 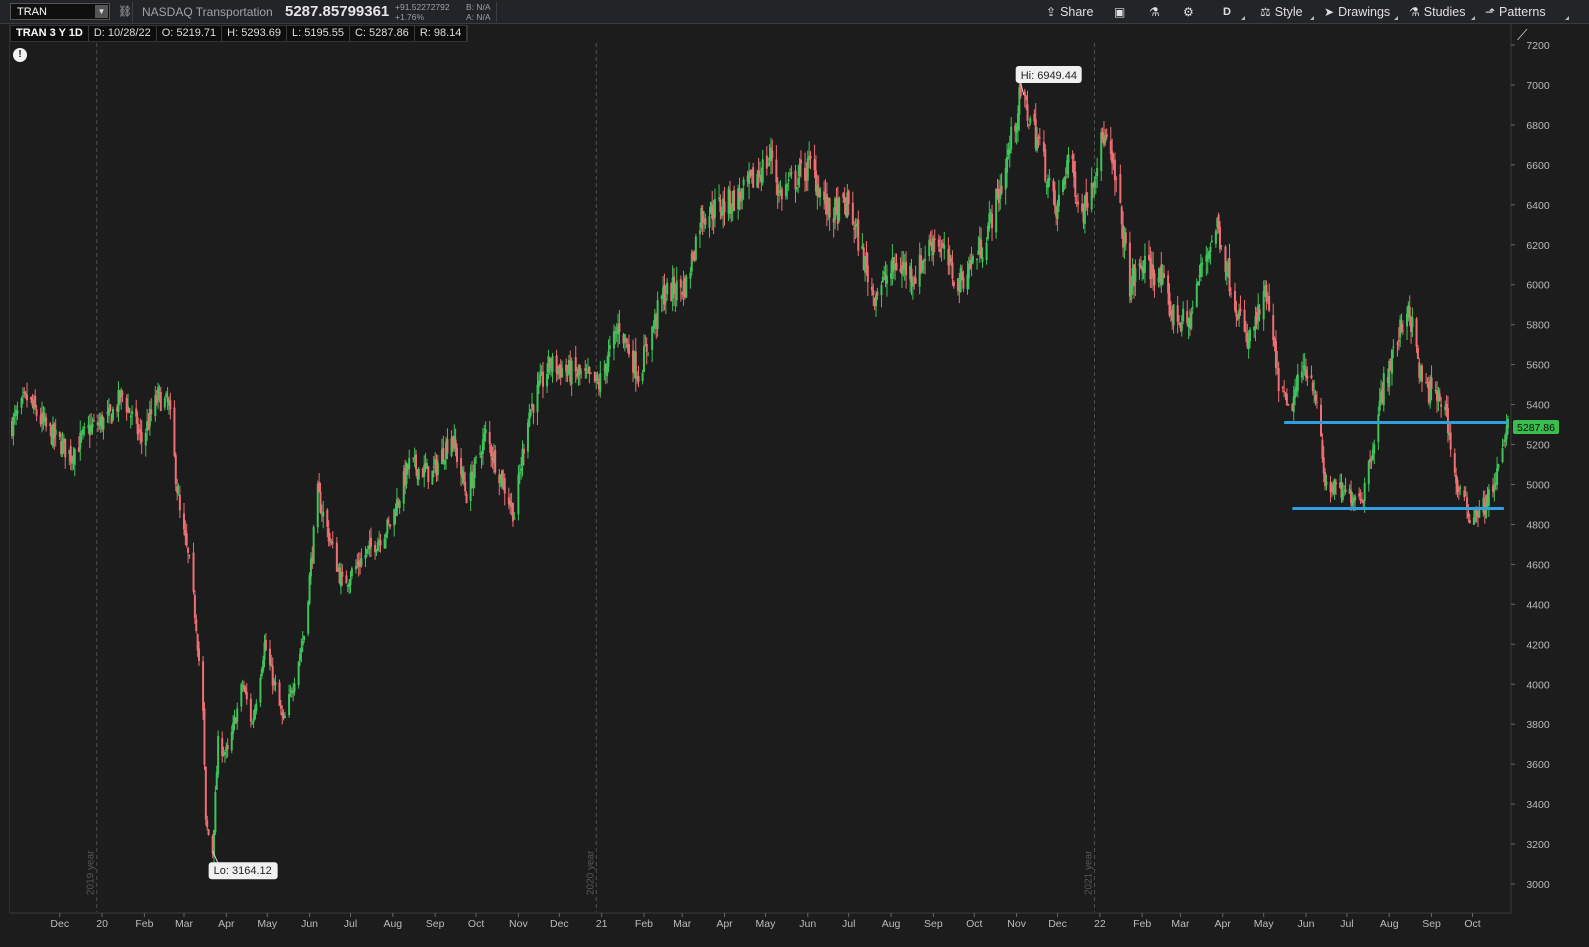 I want to click on info-high: H: 5293.69, so click(x=254, y=33).